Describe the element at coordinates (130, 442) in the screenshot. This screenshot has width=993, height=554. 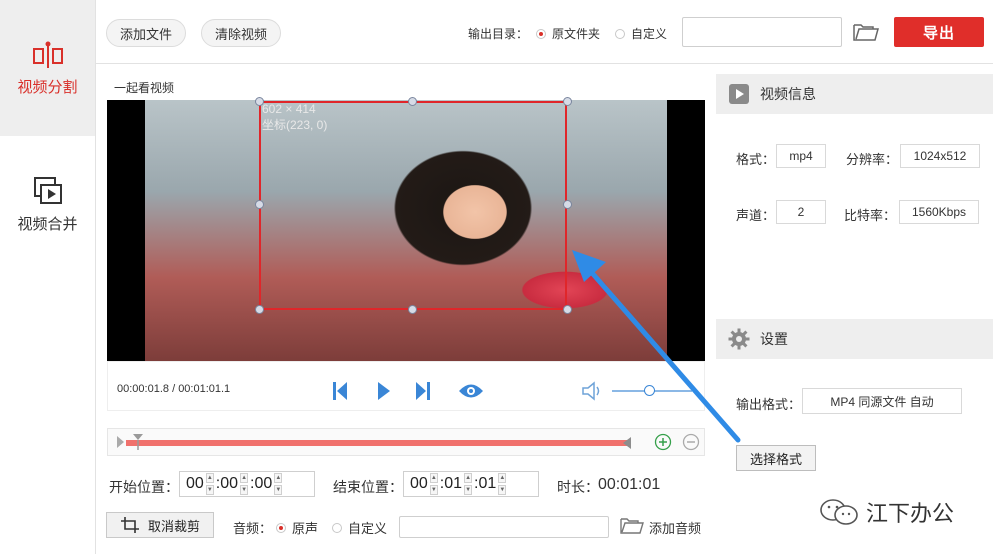
I see `trim-start-handle-icon` at that location.